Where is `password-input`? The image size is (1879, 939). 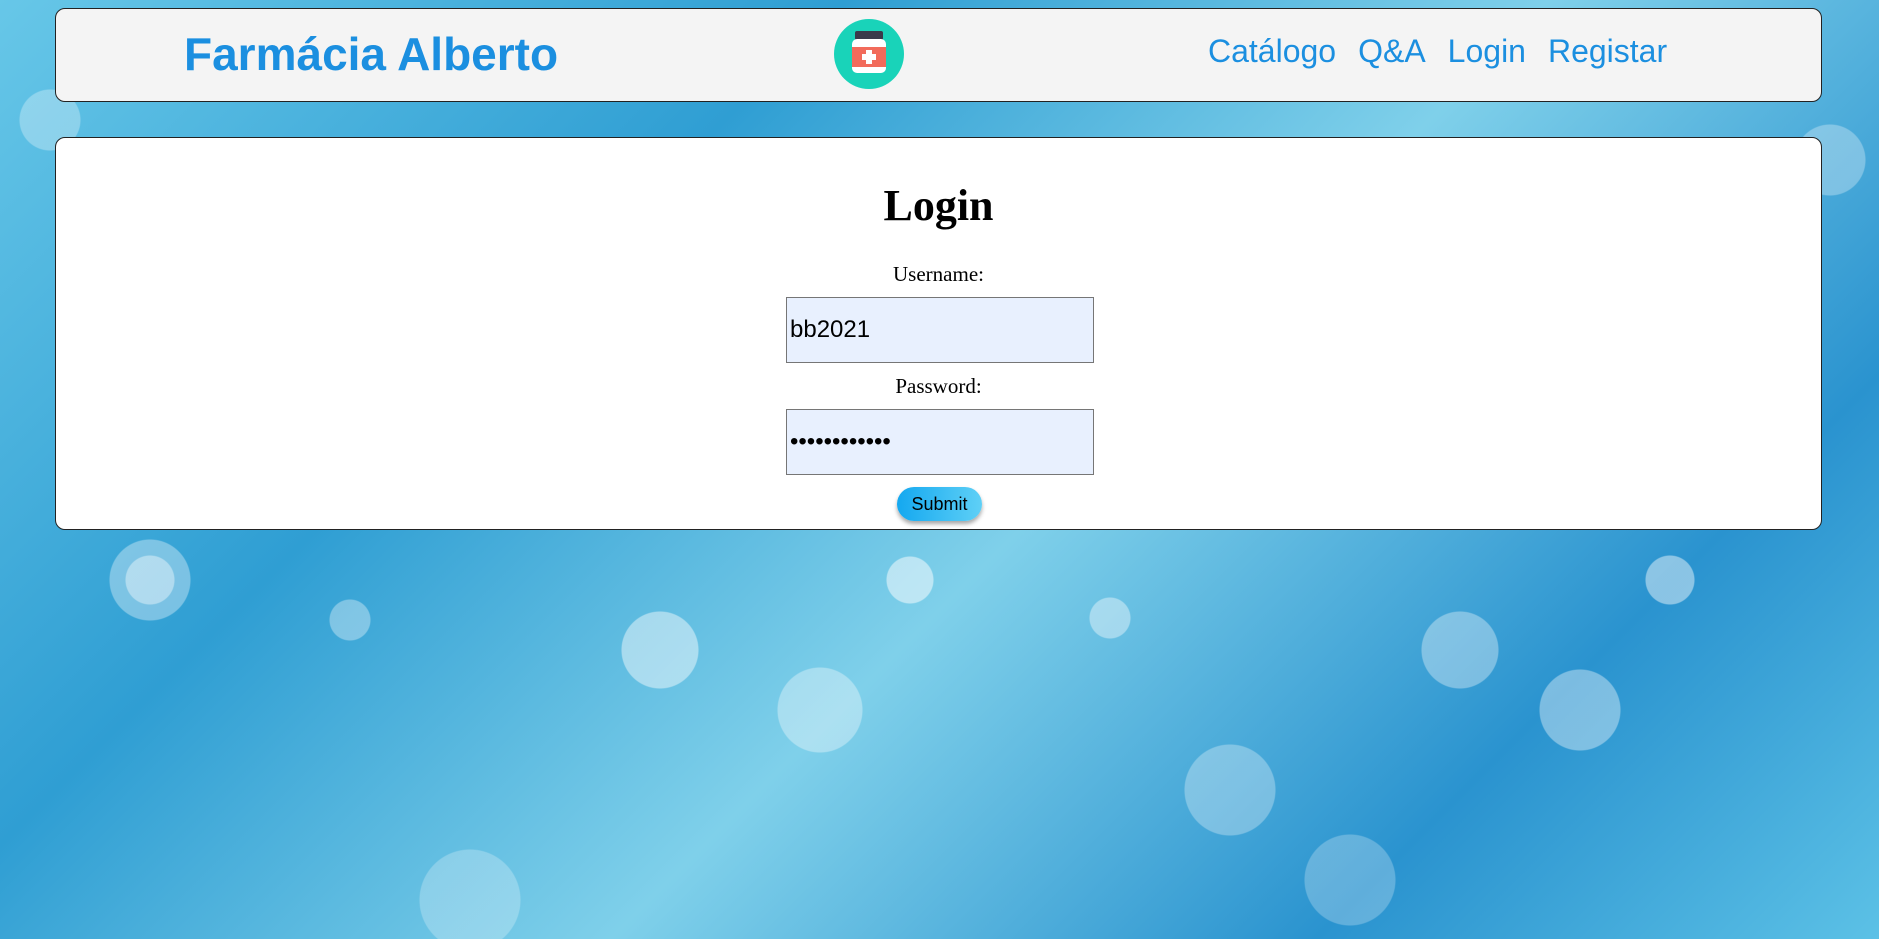
password-input is located at coordinates (940, 442).